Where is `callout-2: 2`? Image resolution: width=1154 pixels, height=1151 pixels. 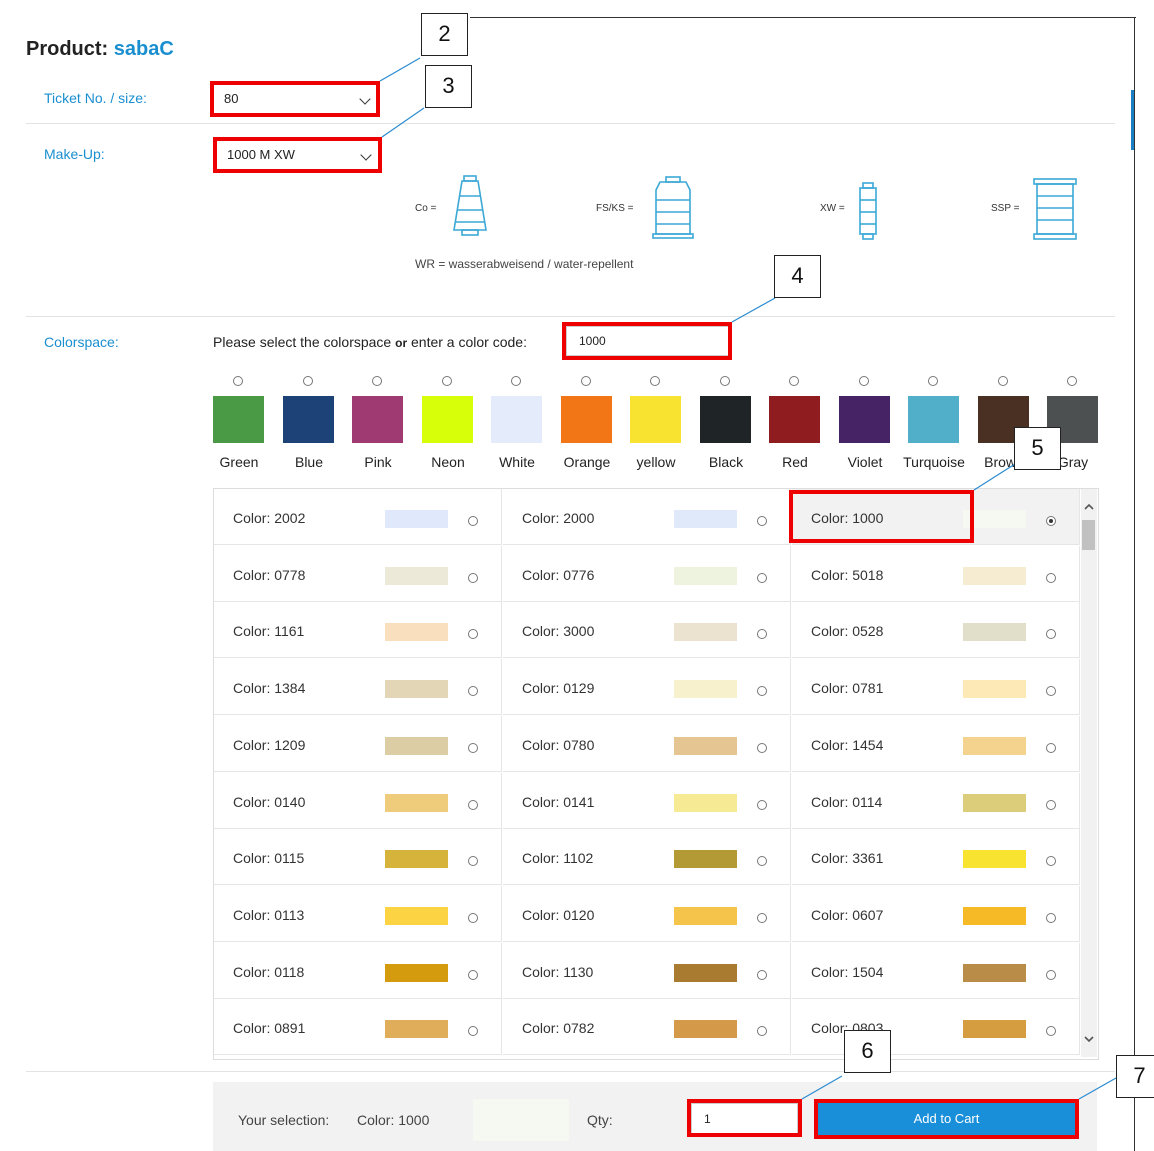 callout-2: 2 is located at coordinates (444, 34).